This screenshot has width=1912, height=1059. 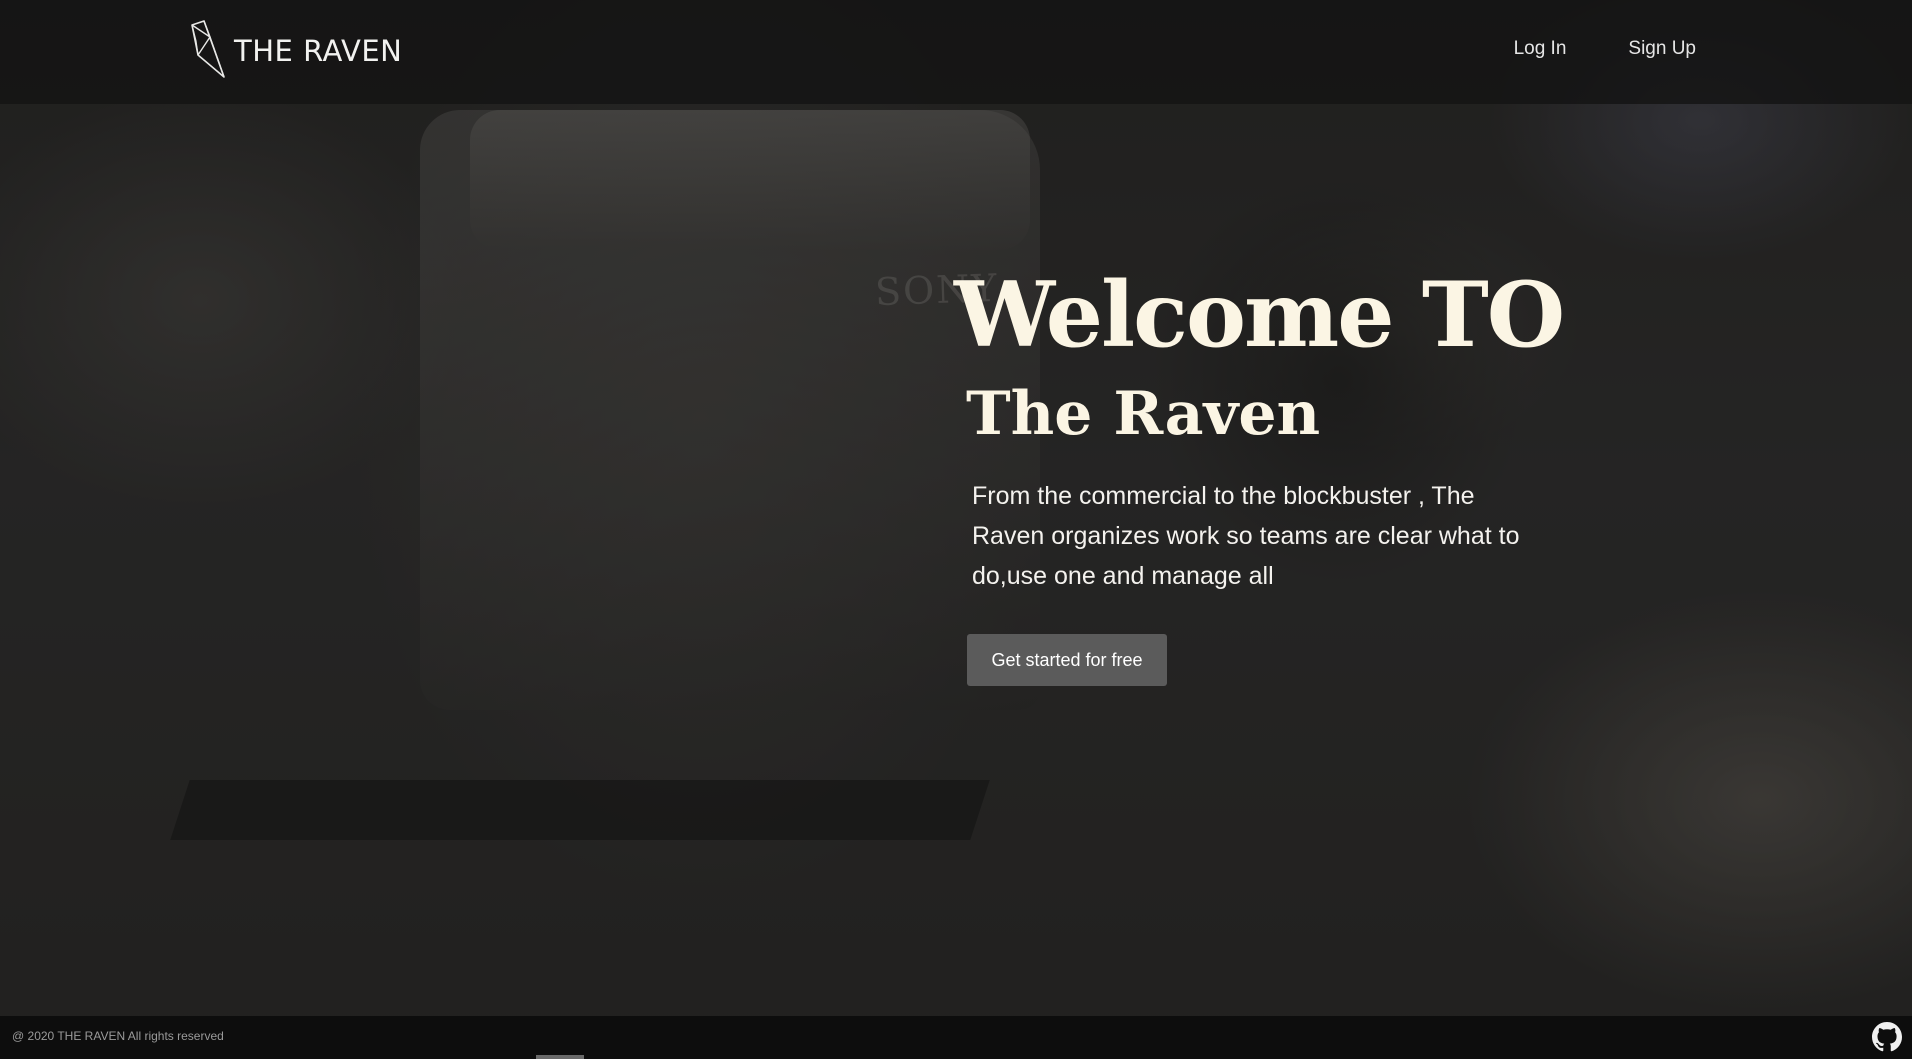 I want to click on login-link: Log In, so click(x=1540, y=49).